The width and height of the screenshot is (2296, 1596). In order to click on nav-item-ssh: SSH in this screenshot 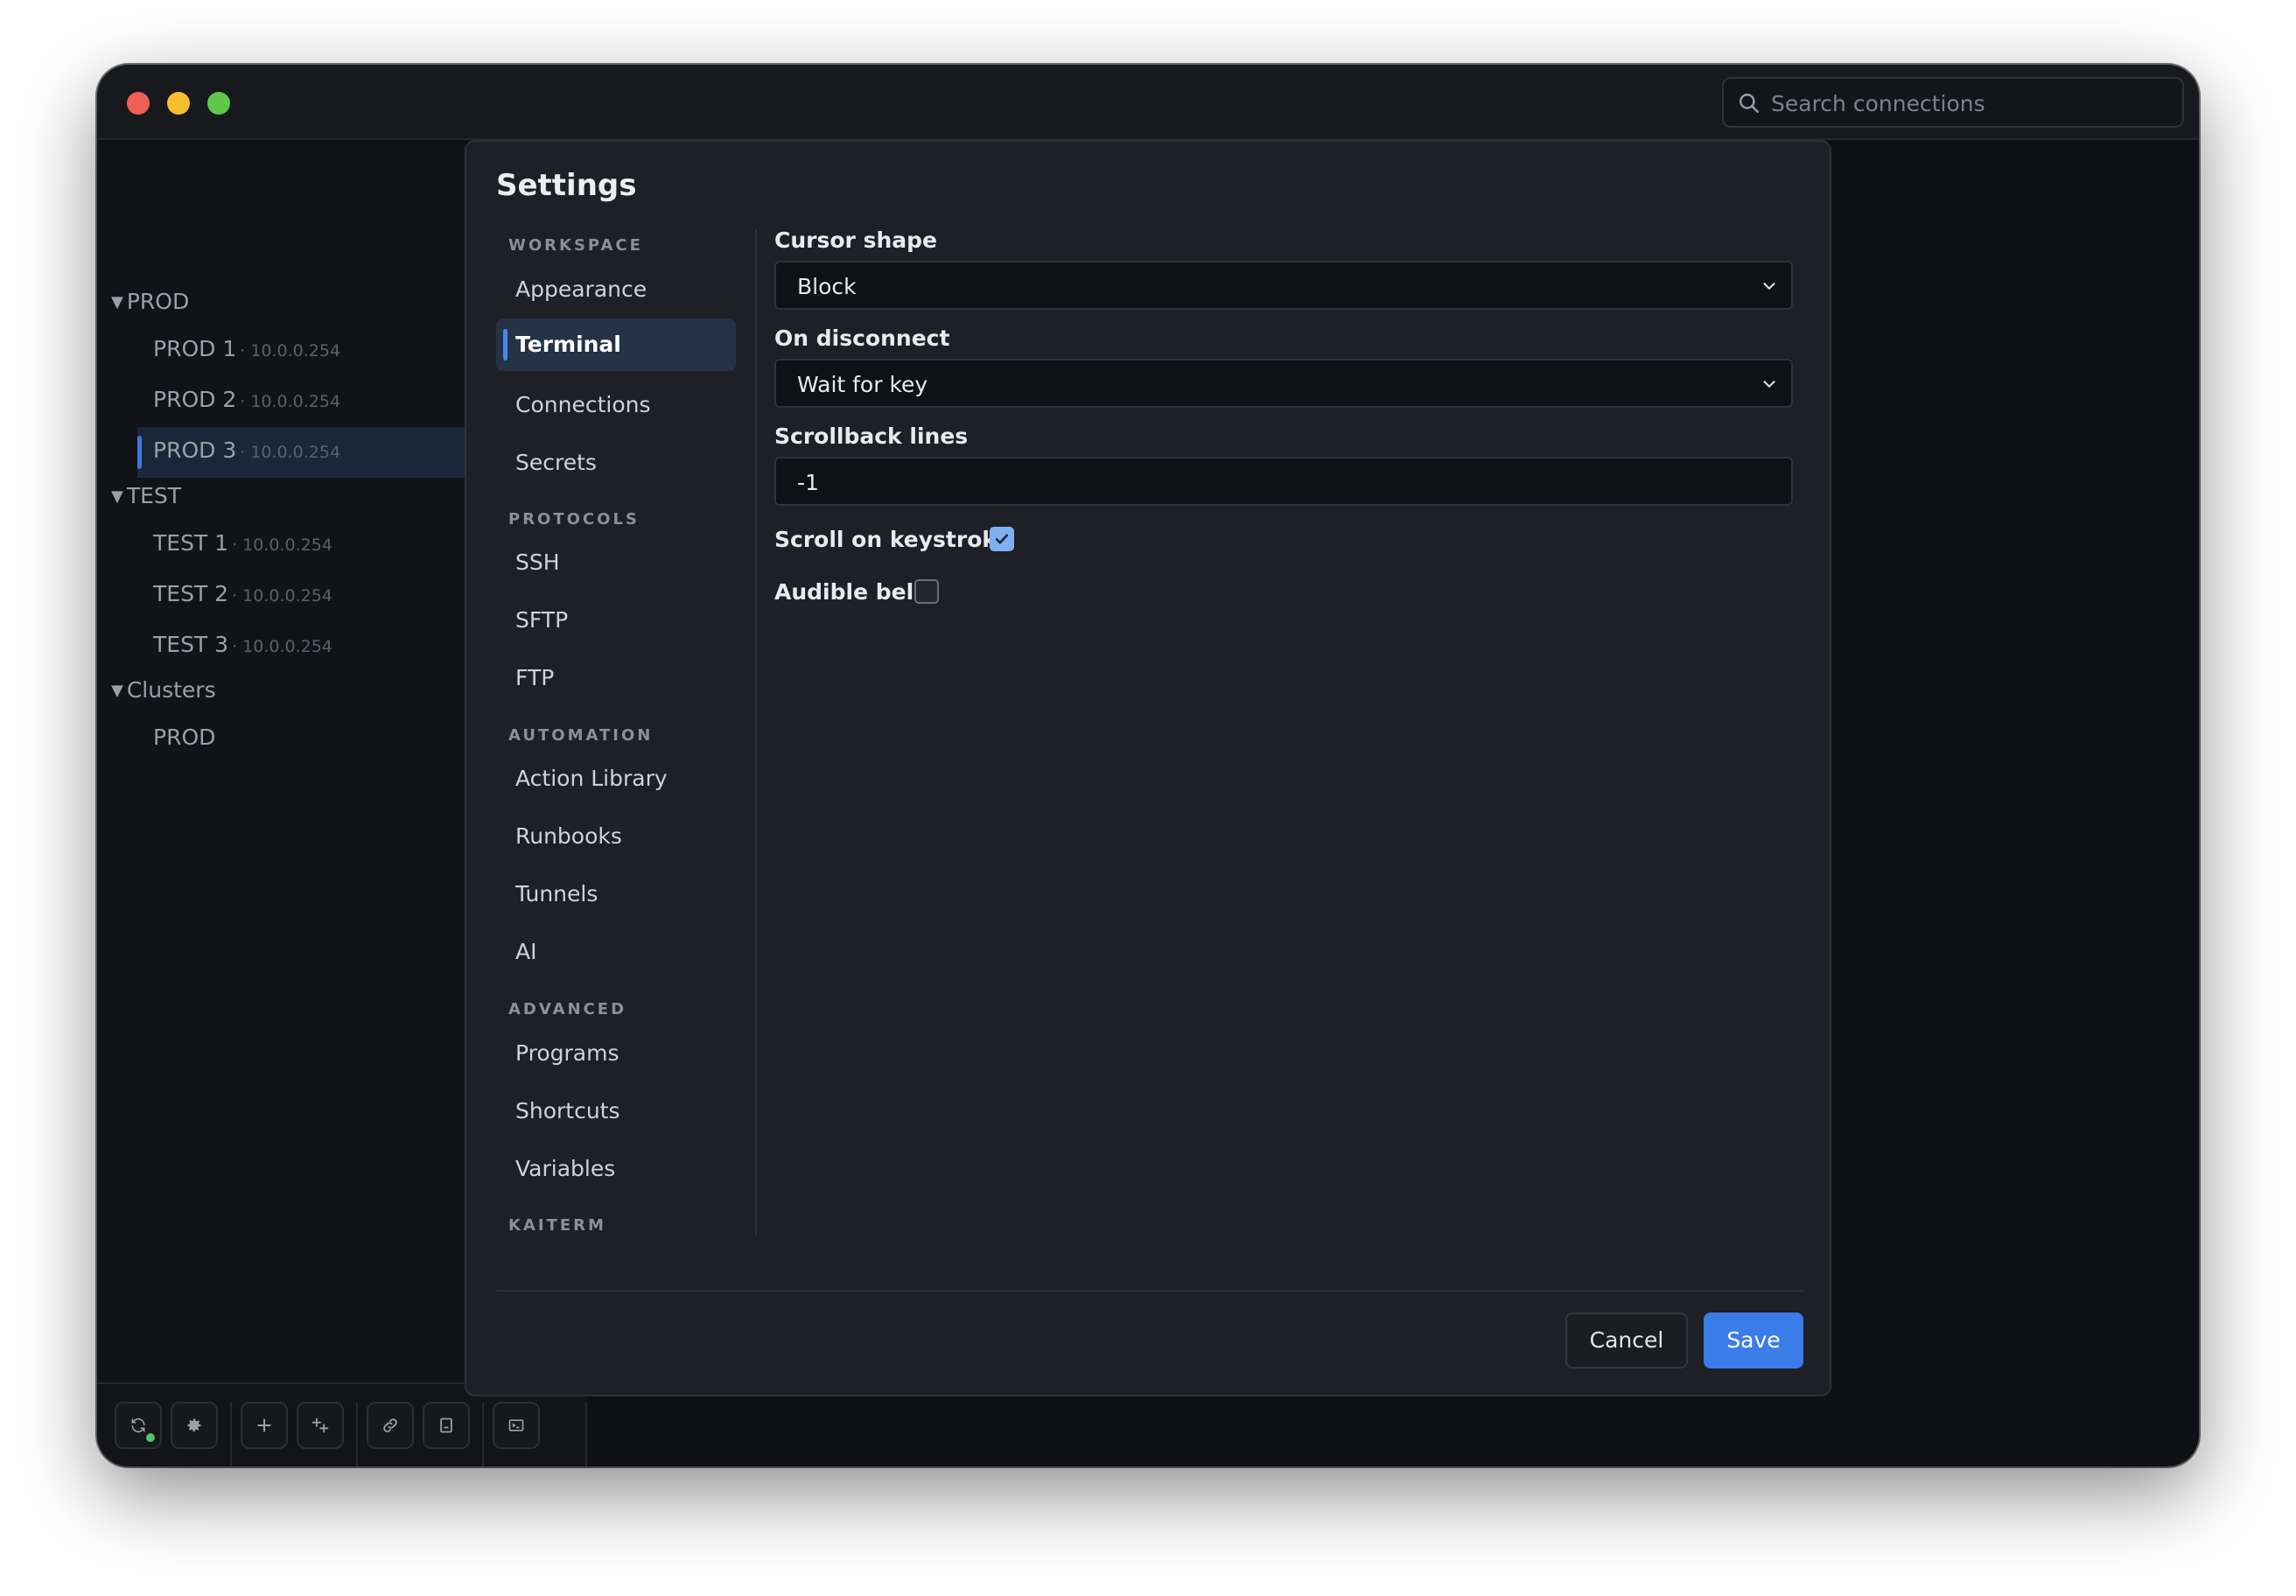, I will do `click(537, 562)`.